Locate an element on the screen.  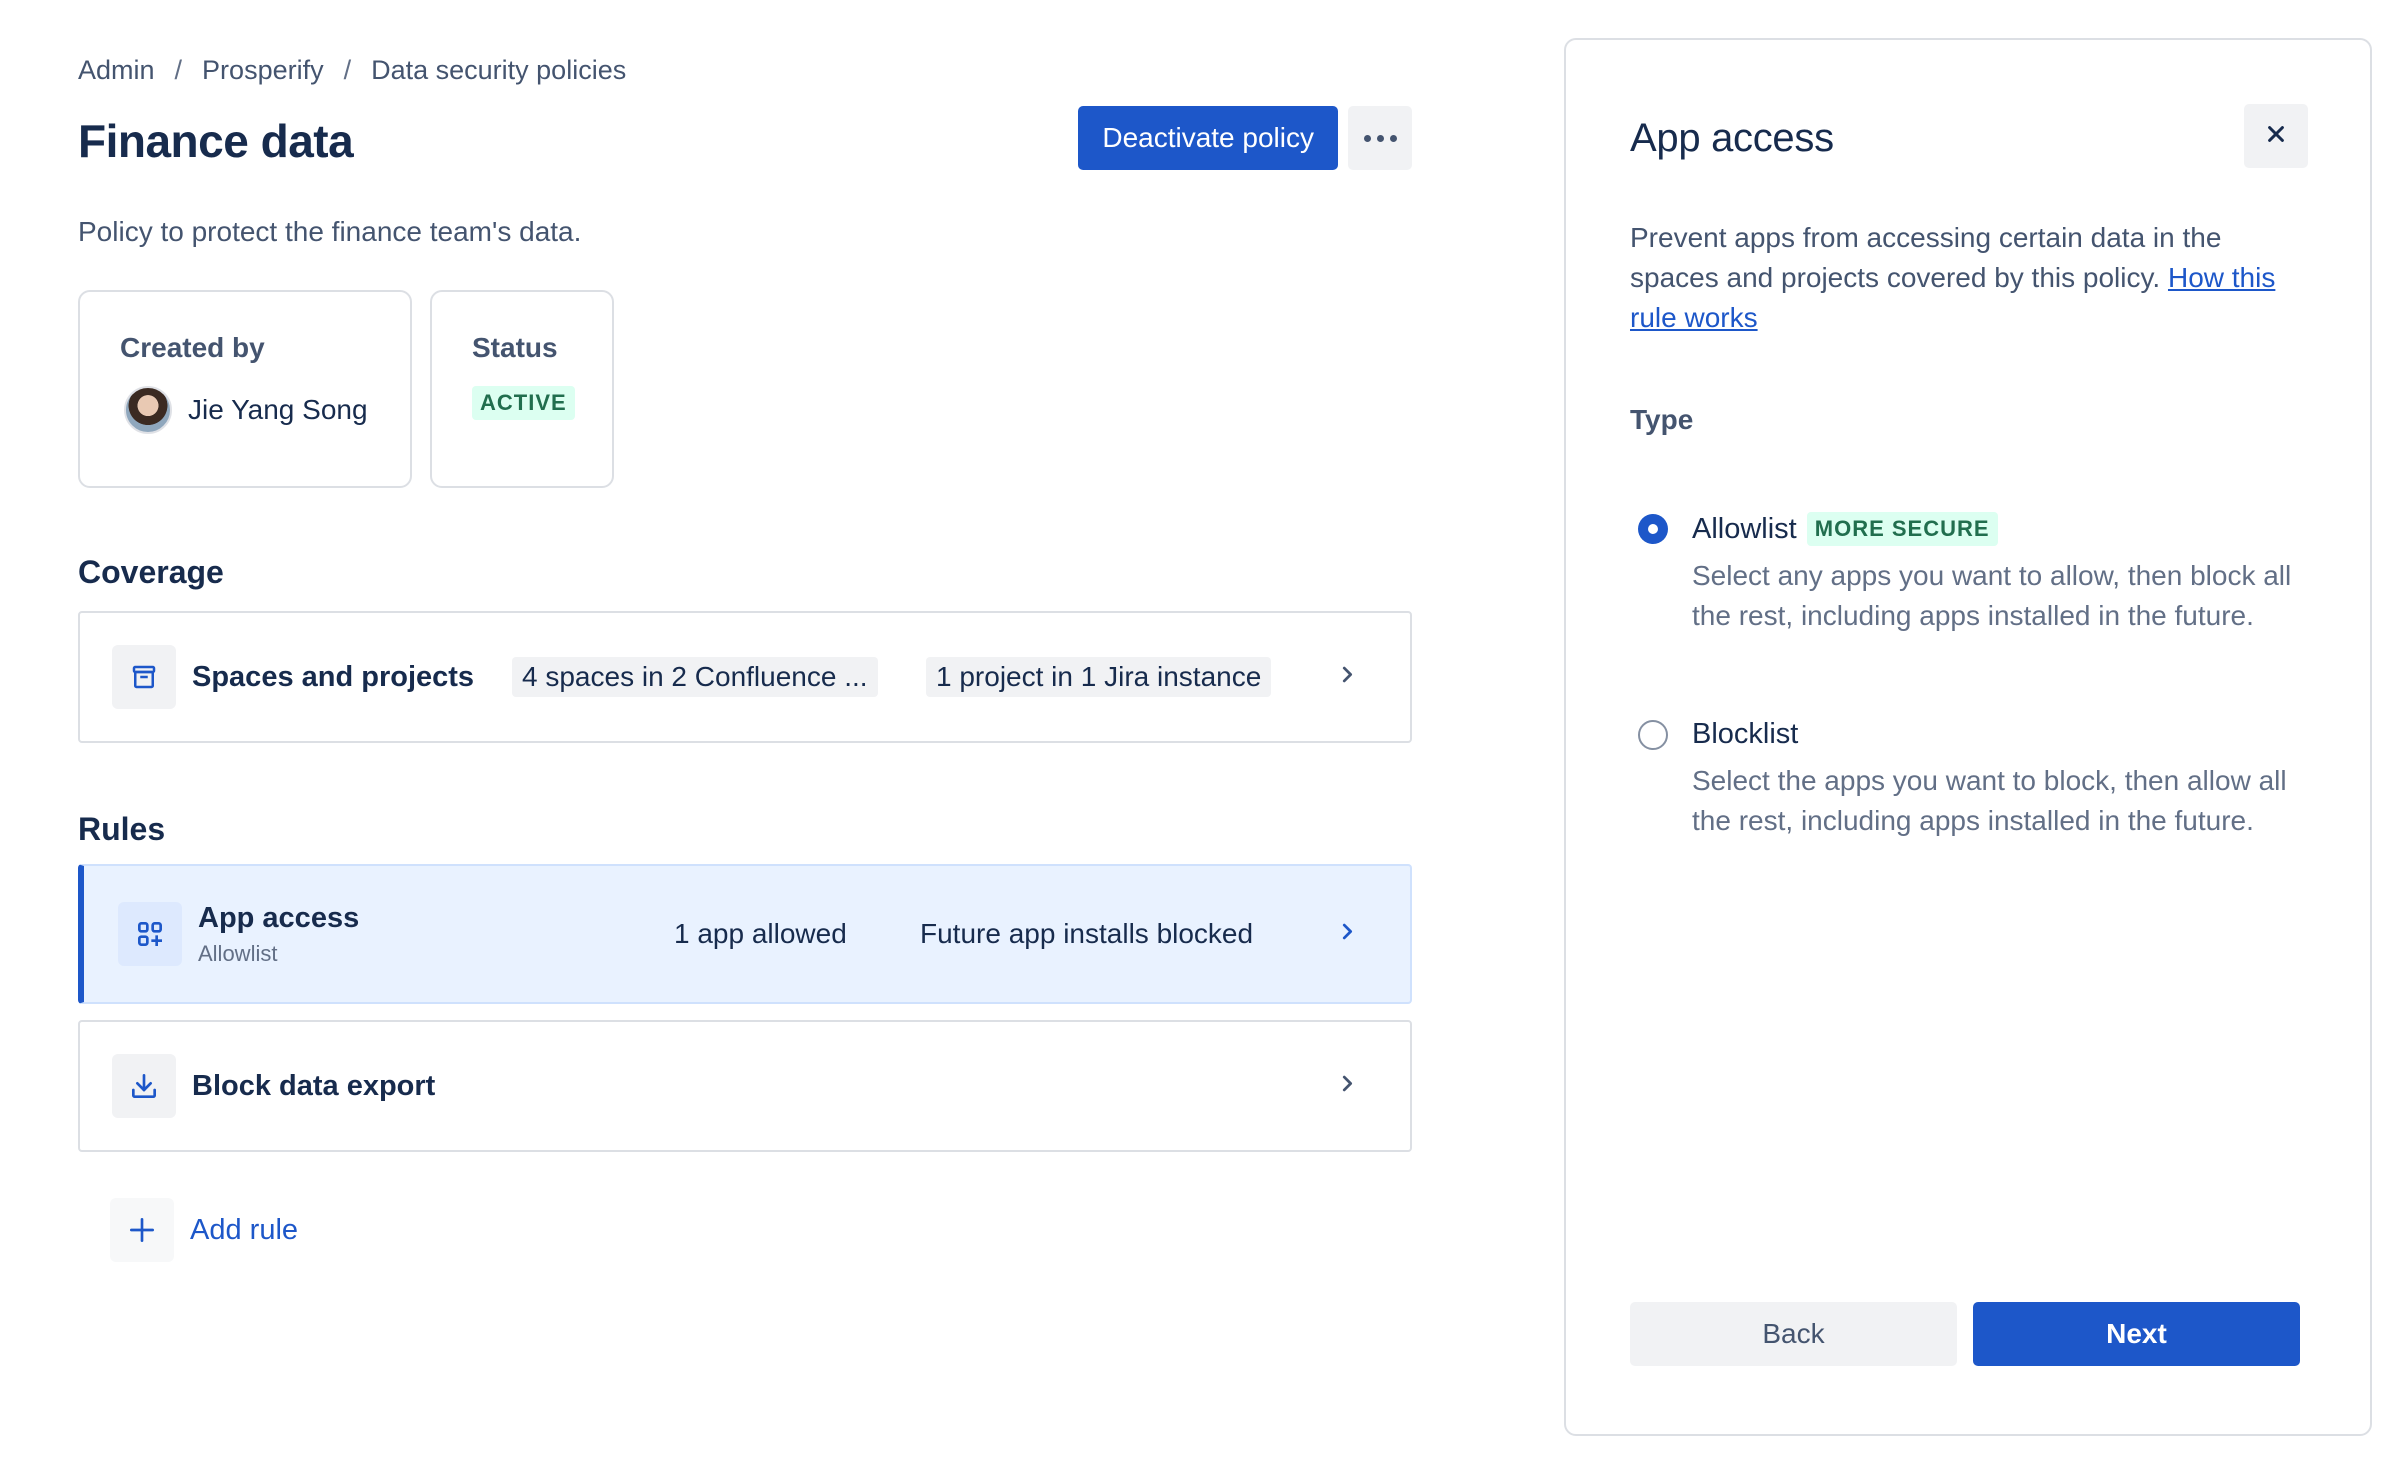
panel-footer: Back Next is located at coordinates (1965, 1334).